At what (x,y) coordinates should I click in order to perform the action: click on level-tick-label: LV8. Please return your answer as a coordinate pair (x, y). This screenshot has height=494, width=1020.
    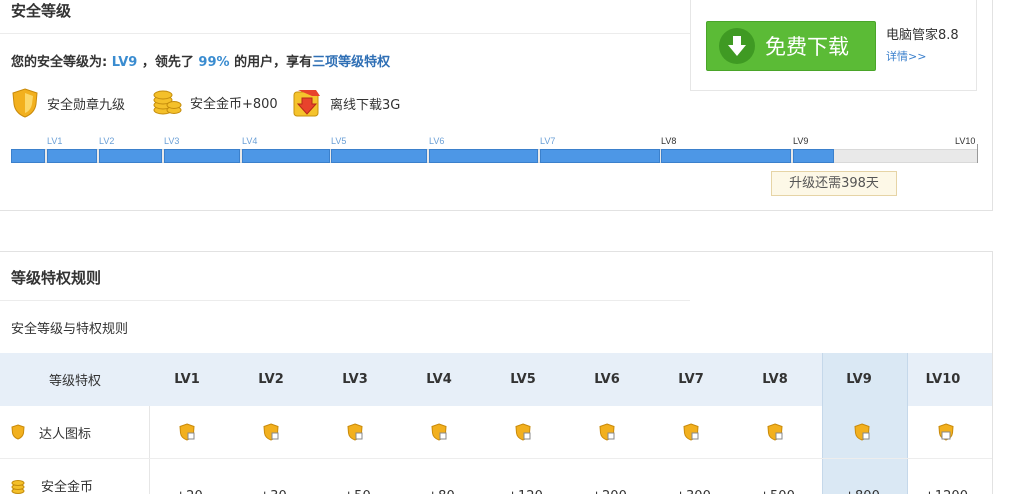
    Looking at the image, I should click on (669, 141).